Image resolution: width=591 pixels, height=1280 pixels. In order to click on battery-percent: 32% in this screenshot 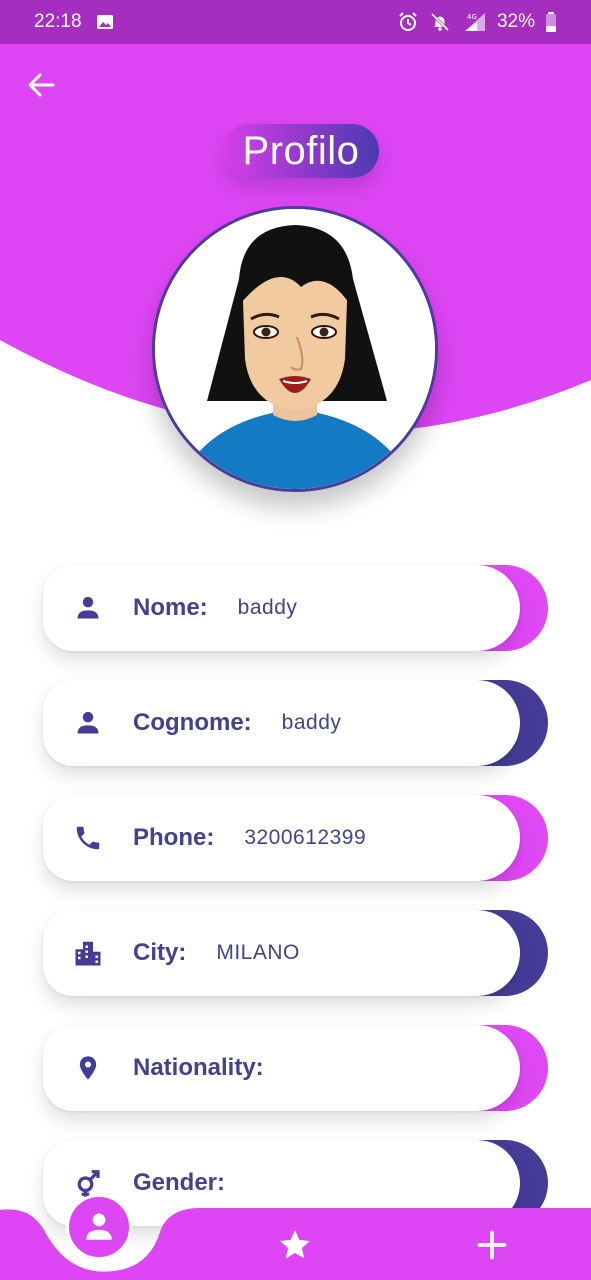, I will do `click(515, 21)`.